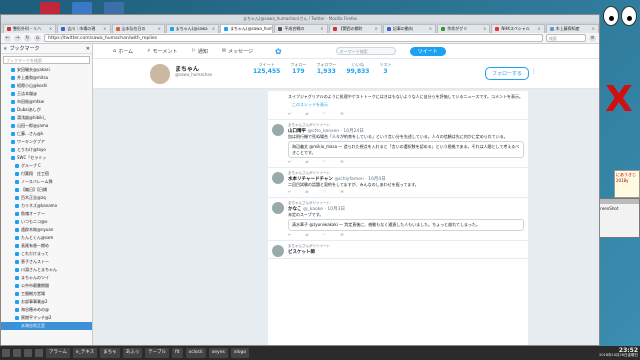 This screenshot has height=360, width=640. What do you see at coordinates (7, 38) in the screenshot?
I see `back-icon: ←` at bounding box center [7, 38].